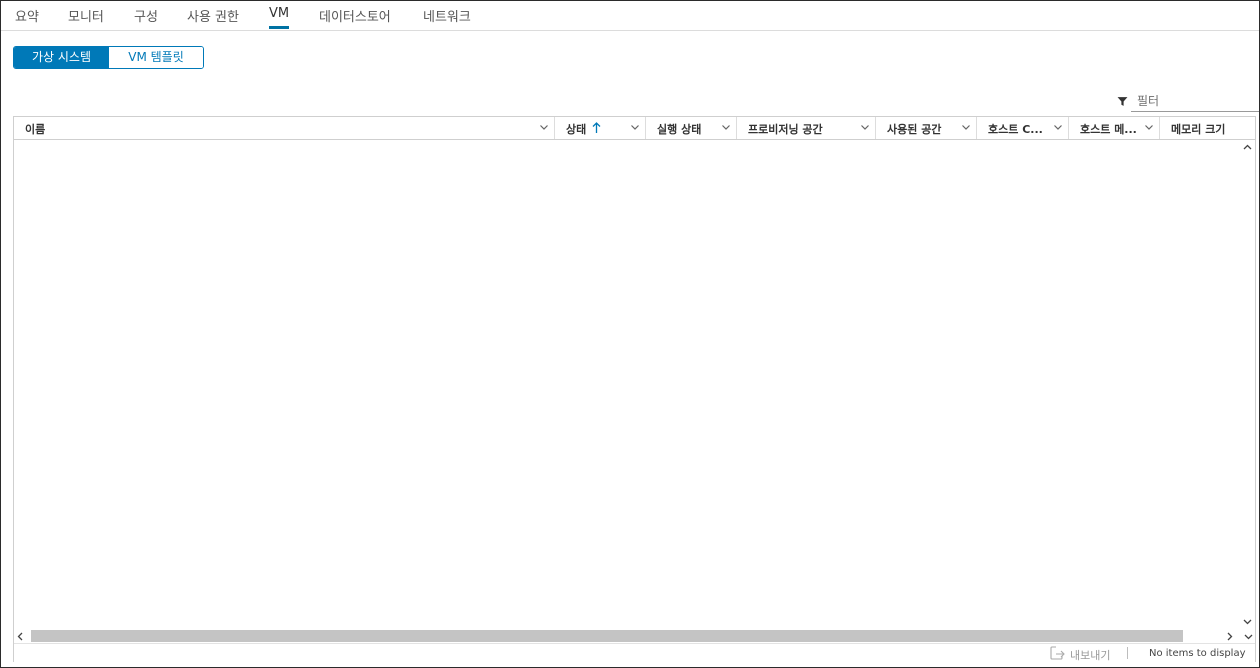 This screenshot has height=668, width=1260. Describe the element at coordinates (27, 18) in the screenshot. I see `tab-summary: 요약` at that location.